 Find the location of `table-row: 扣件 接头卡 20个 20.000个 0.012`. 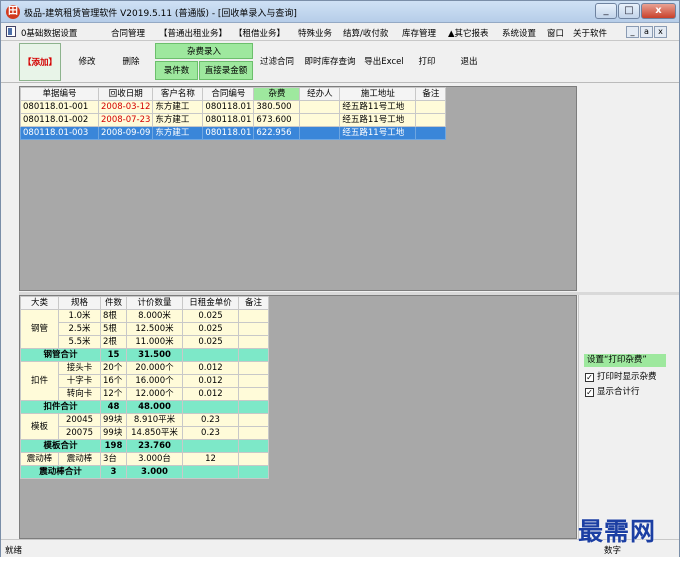

table-row: 扣件 接头卡 20个 20.000个 0.012 is located at coordinates (144, 381).